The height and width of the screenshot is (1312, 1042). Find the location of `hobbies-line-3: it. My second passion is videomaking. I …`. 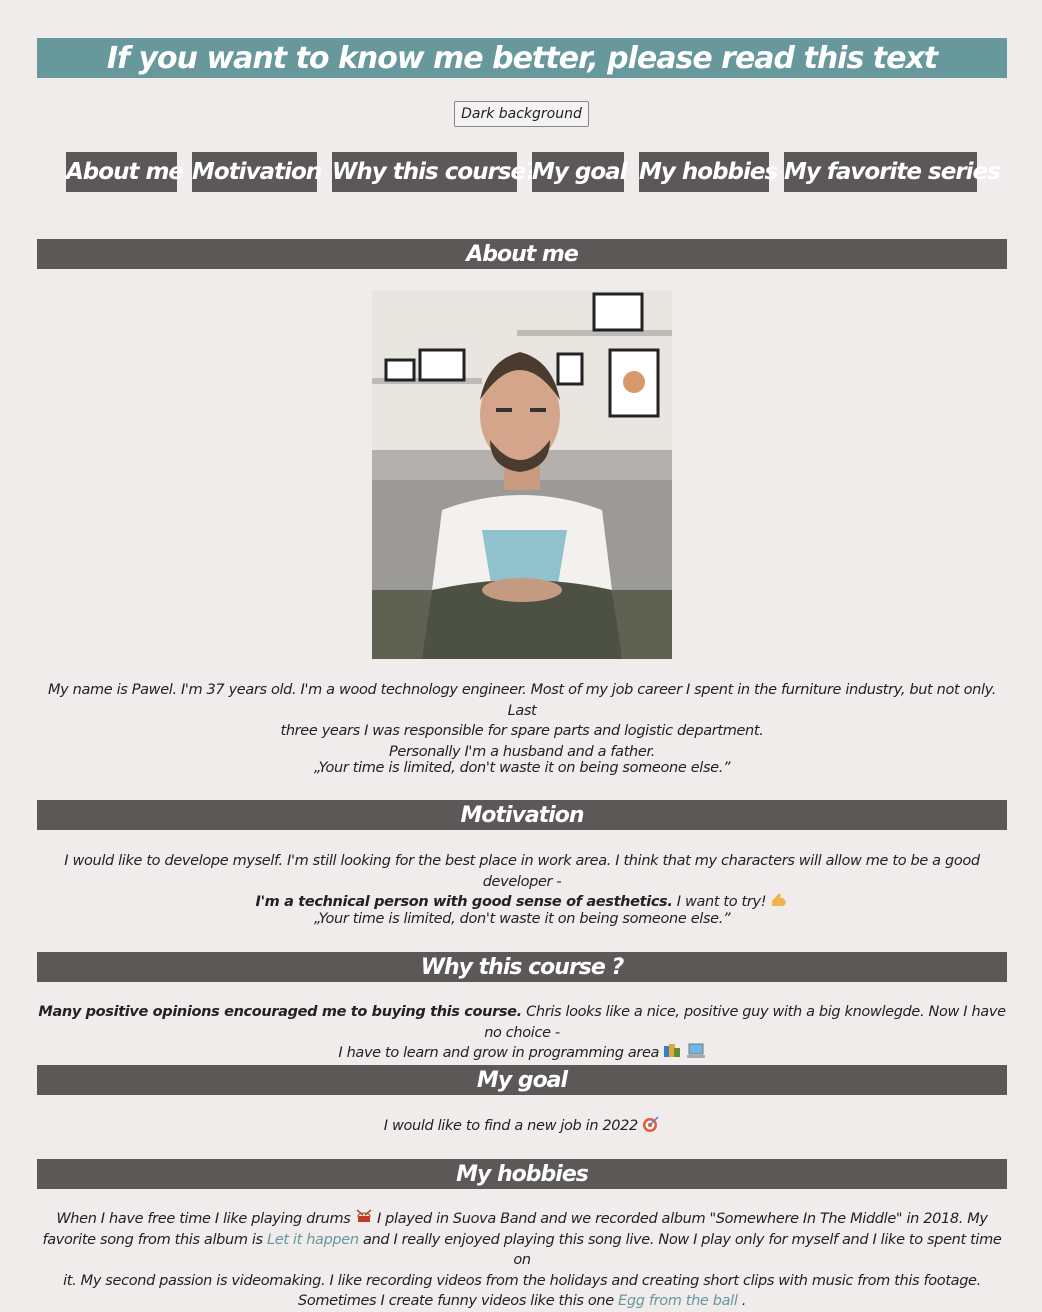

hobbies-line-3: it. My second passion is videomaking. I … is located at coordinates (522, 1280).